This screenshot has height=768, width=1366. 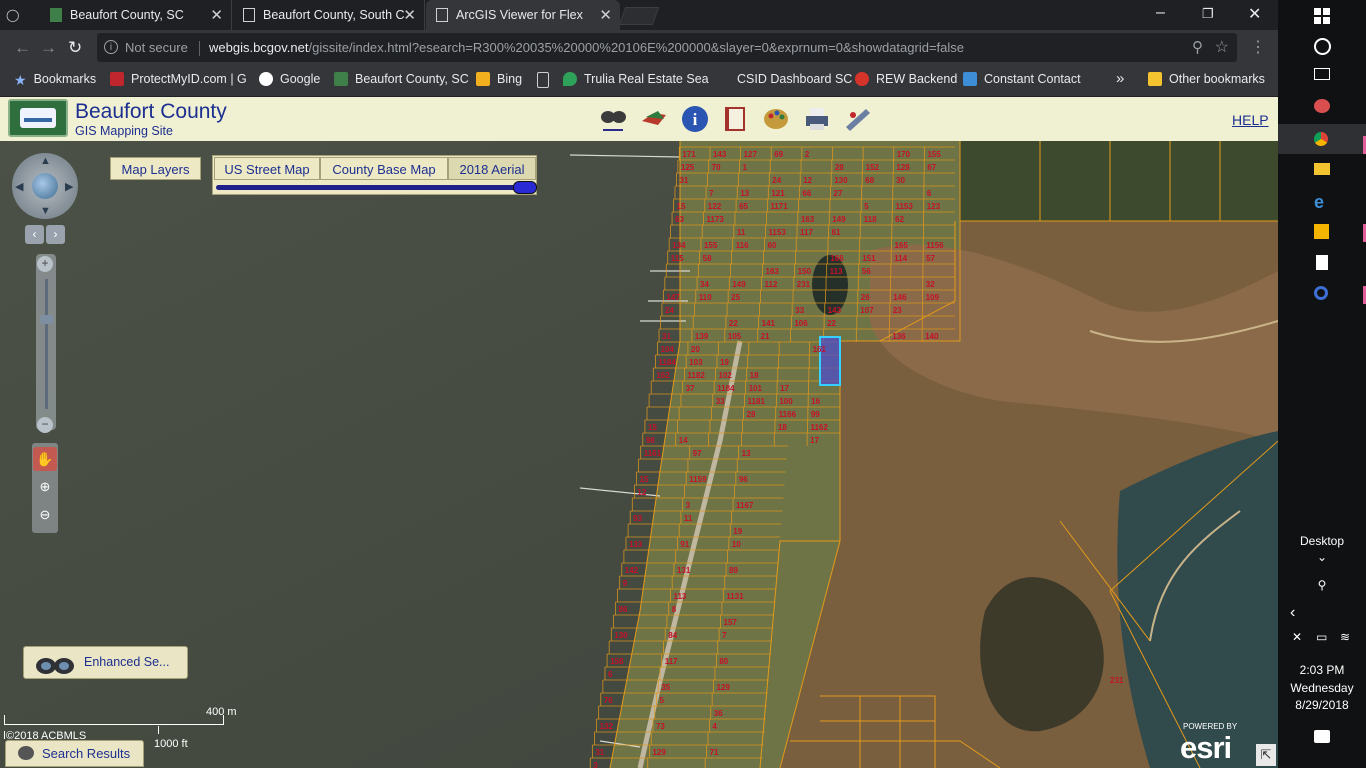 I want to click on info-icon: i, so click(x=111, y=47).